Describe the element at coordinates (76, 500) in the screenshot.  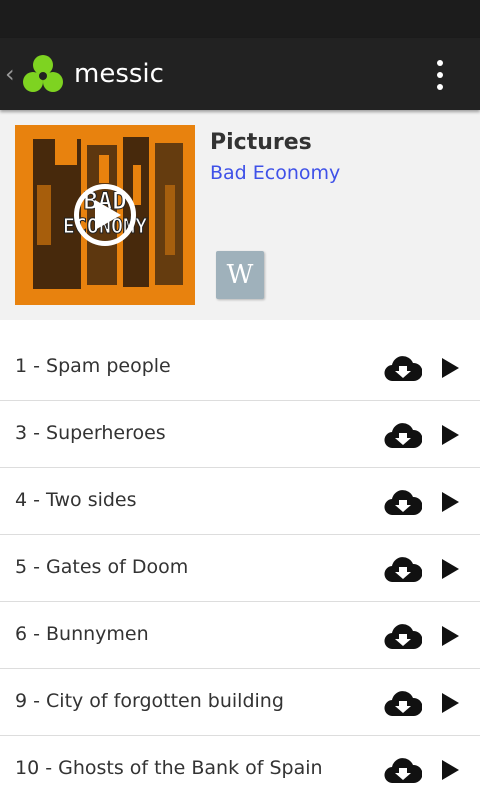
I see `track-name: 4 - Two sides` at that location.